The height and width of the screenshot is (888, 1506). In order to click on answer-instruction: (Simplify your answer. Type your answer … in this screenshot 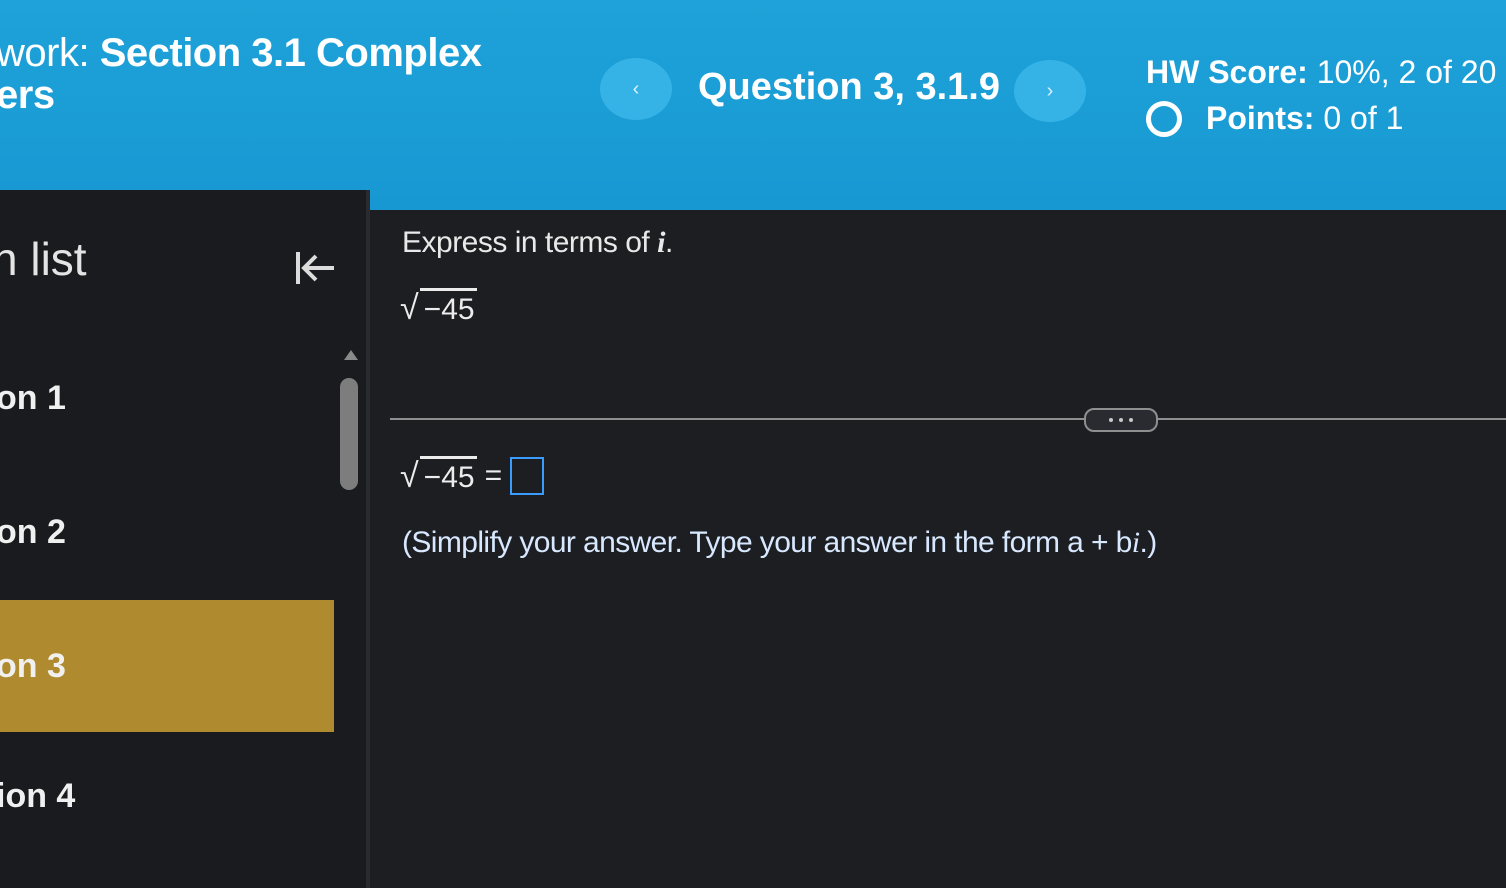, I will do `click(779, 542)`.